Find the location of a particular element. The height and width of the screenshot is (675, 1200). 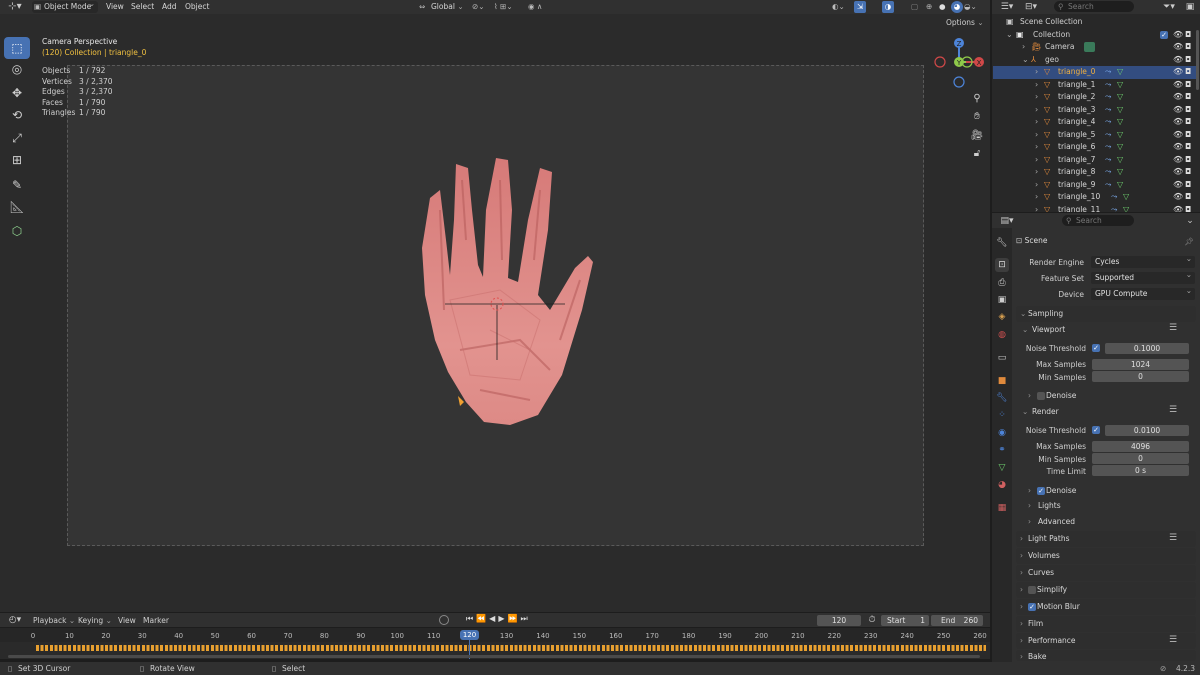

zoom-icon: ⚲ is located at coordinates (977, 98).